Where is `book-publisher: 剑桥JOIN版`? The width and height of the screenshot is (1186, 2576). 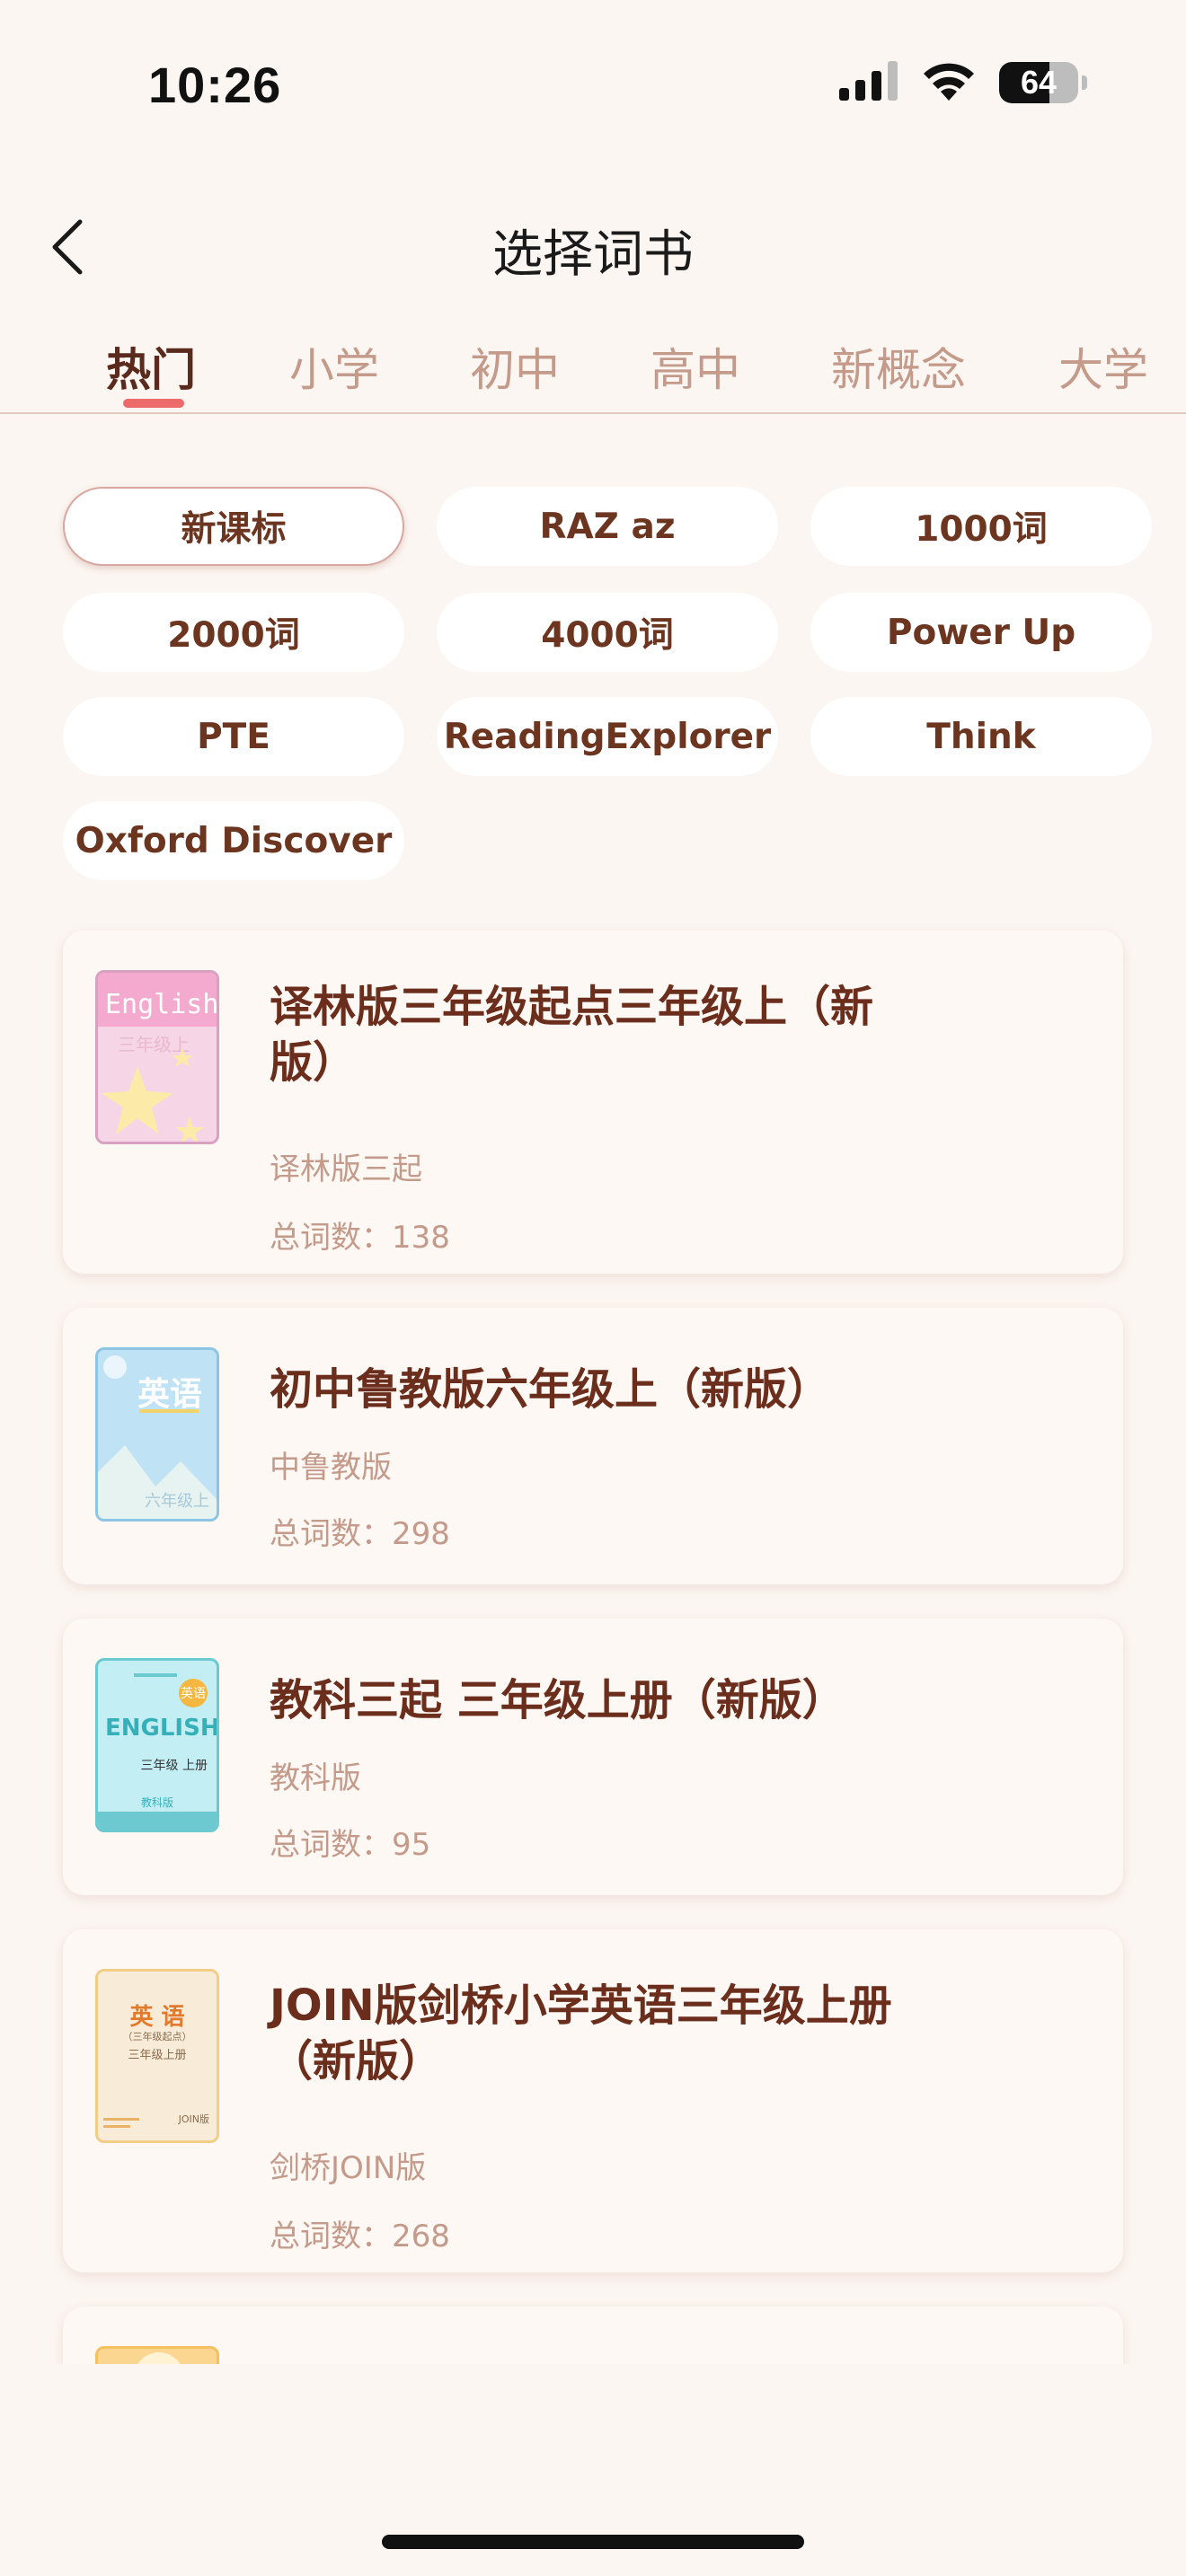
book-publisher: 剑桥JOIN版 is located at coordinates (348, 2168).